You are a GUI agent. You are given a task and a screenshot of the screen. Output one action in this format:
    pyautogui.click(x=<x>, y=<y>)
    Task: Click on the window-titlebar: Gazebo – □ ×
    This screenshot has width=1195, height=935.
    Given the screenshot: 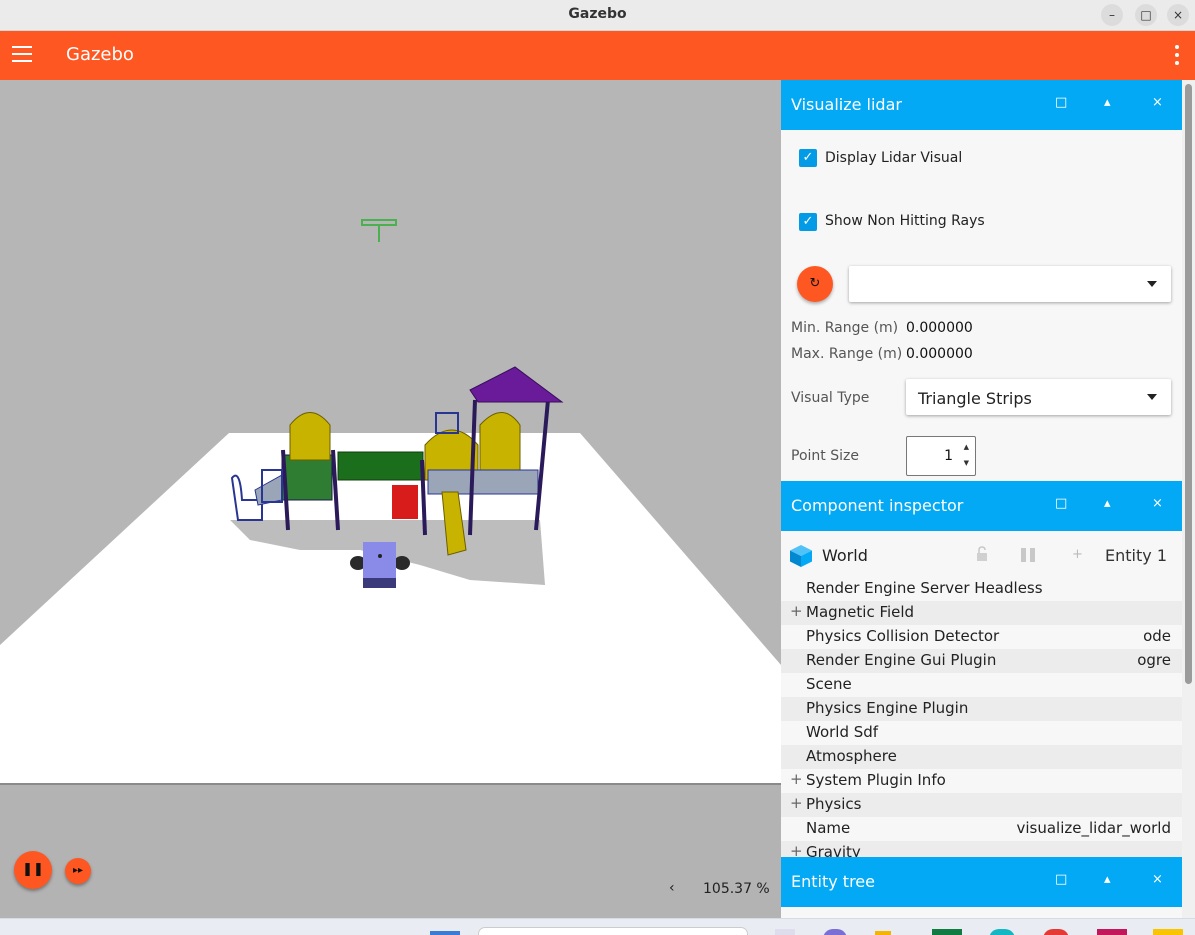 What is the action you would take?
    pyautogui.click(x=597, y=15)
    